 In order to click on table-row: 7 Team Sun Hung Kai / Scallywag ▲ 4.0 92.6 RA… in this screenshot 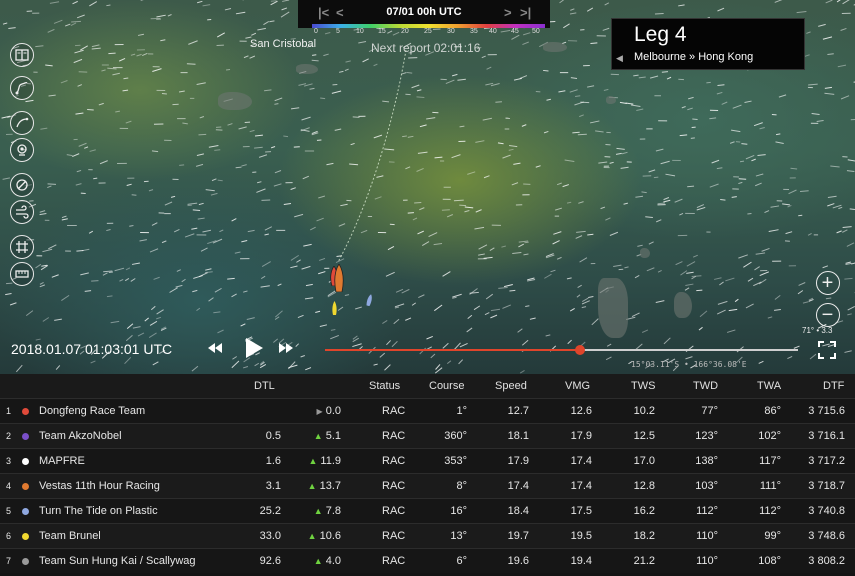, I will do `click(427, 560)`.